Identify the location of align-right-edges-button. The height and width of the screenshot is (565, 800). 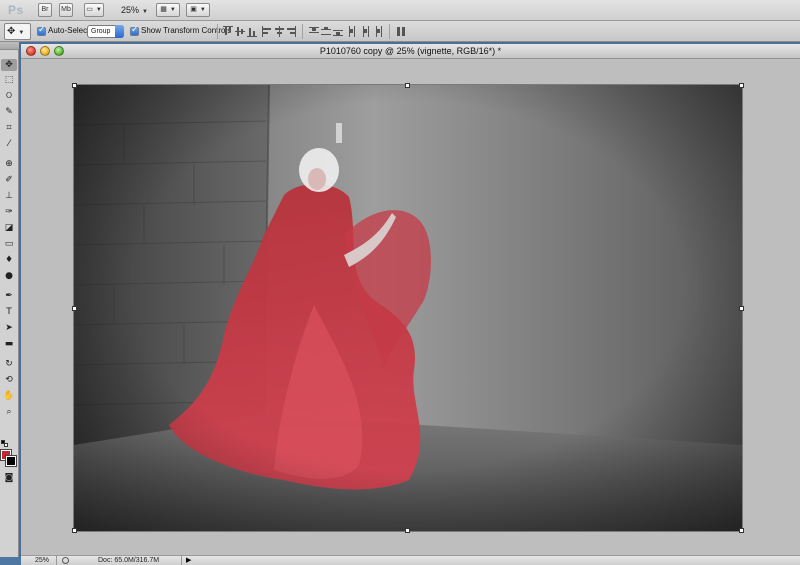
(291, 31).